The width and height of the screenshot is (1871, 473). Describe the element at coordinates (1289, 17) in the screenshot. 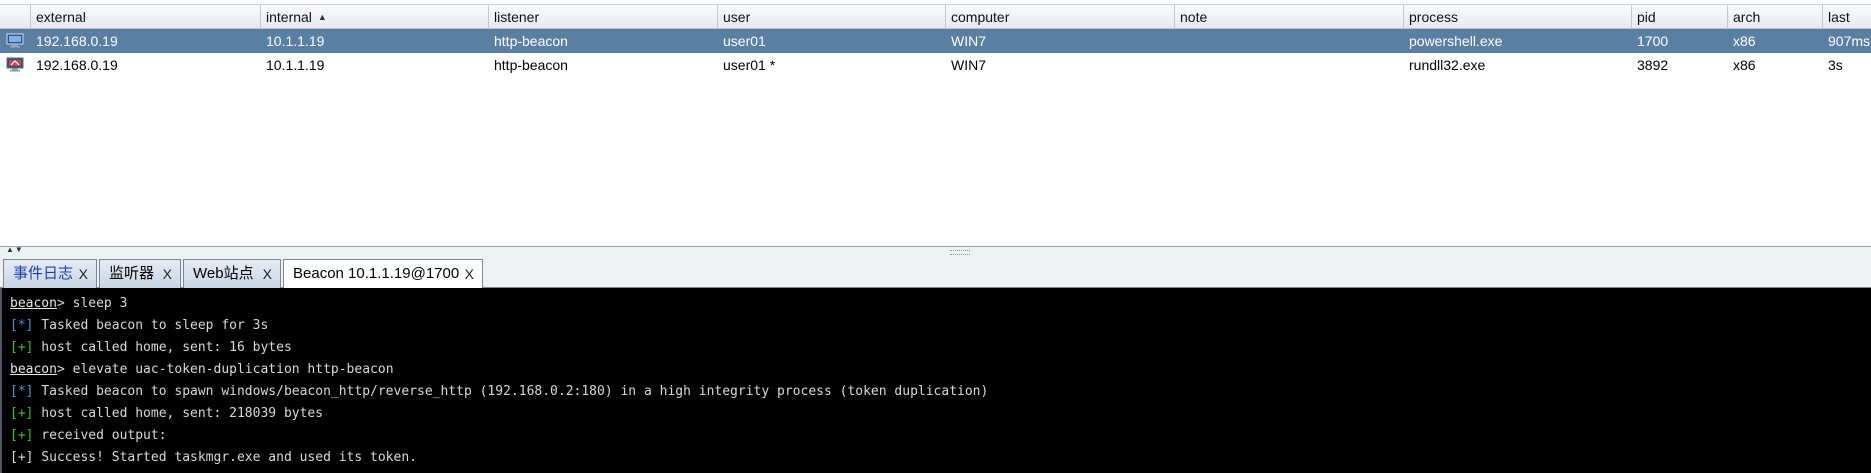

I see `column-header-note: note` at that location.